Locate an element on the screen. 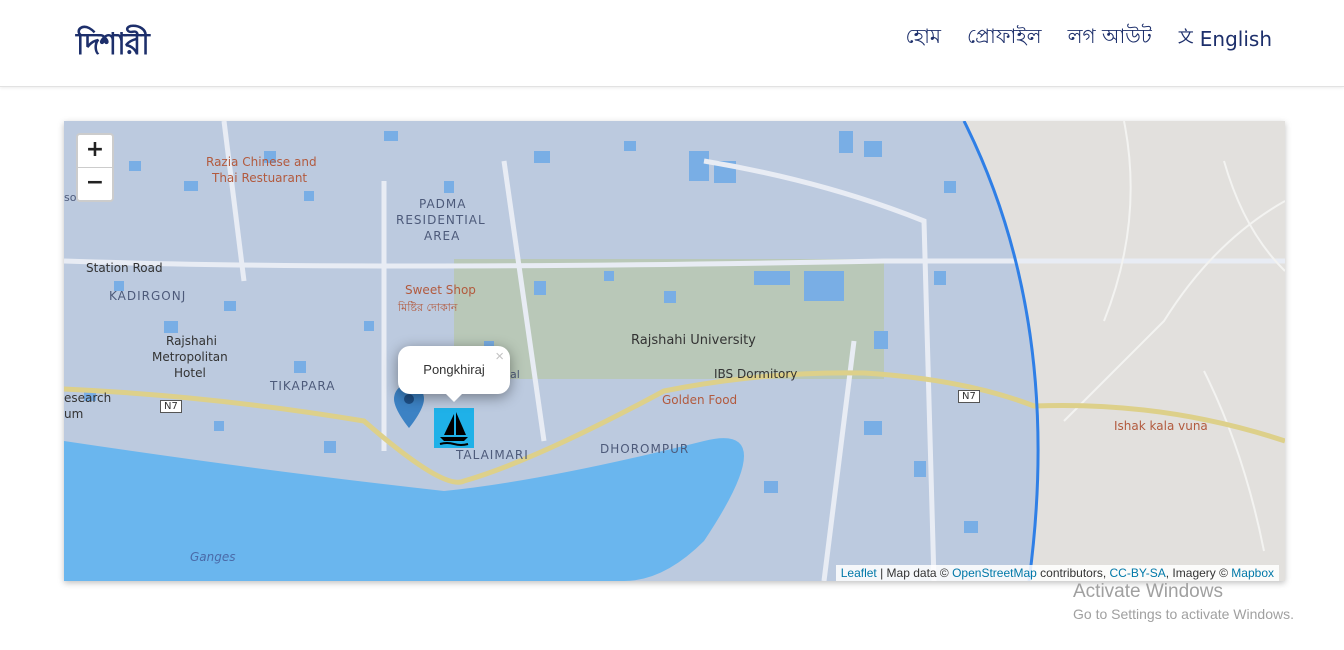  poi-label: esearch is located at coordinates (88, 398).